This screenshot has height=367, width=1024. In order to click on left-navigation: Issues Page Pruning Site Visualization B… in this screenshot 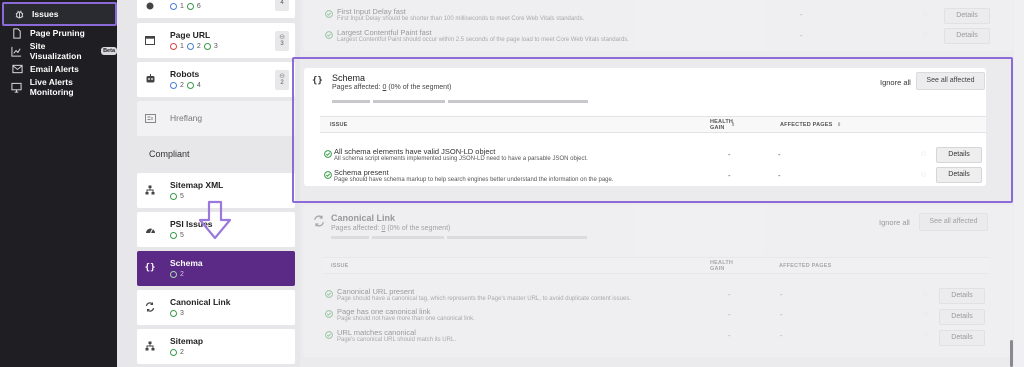, I will do `click(58, 183)`.